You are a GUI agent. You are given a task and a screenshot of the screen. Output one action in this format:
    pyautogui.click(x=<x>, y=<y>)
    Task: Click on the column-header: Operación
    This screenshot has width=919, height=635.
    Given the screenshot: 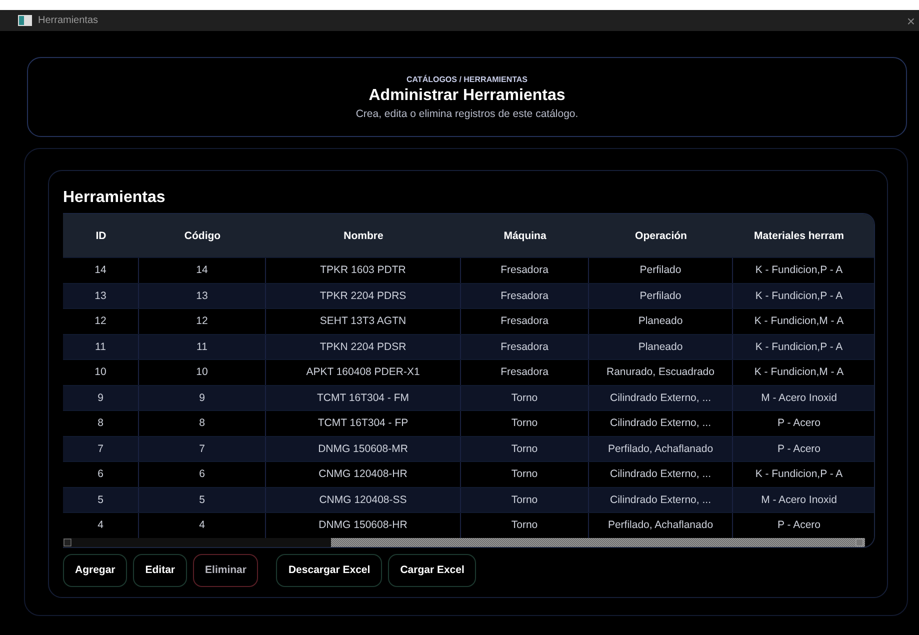 What is the action you would take?
    pyautogui.click(x=661, y=236)
    